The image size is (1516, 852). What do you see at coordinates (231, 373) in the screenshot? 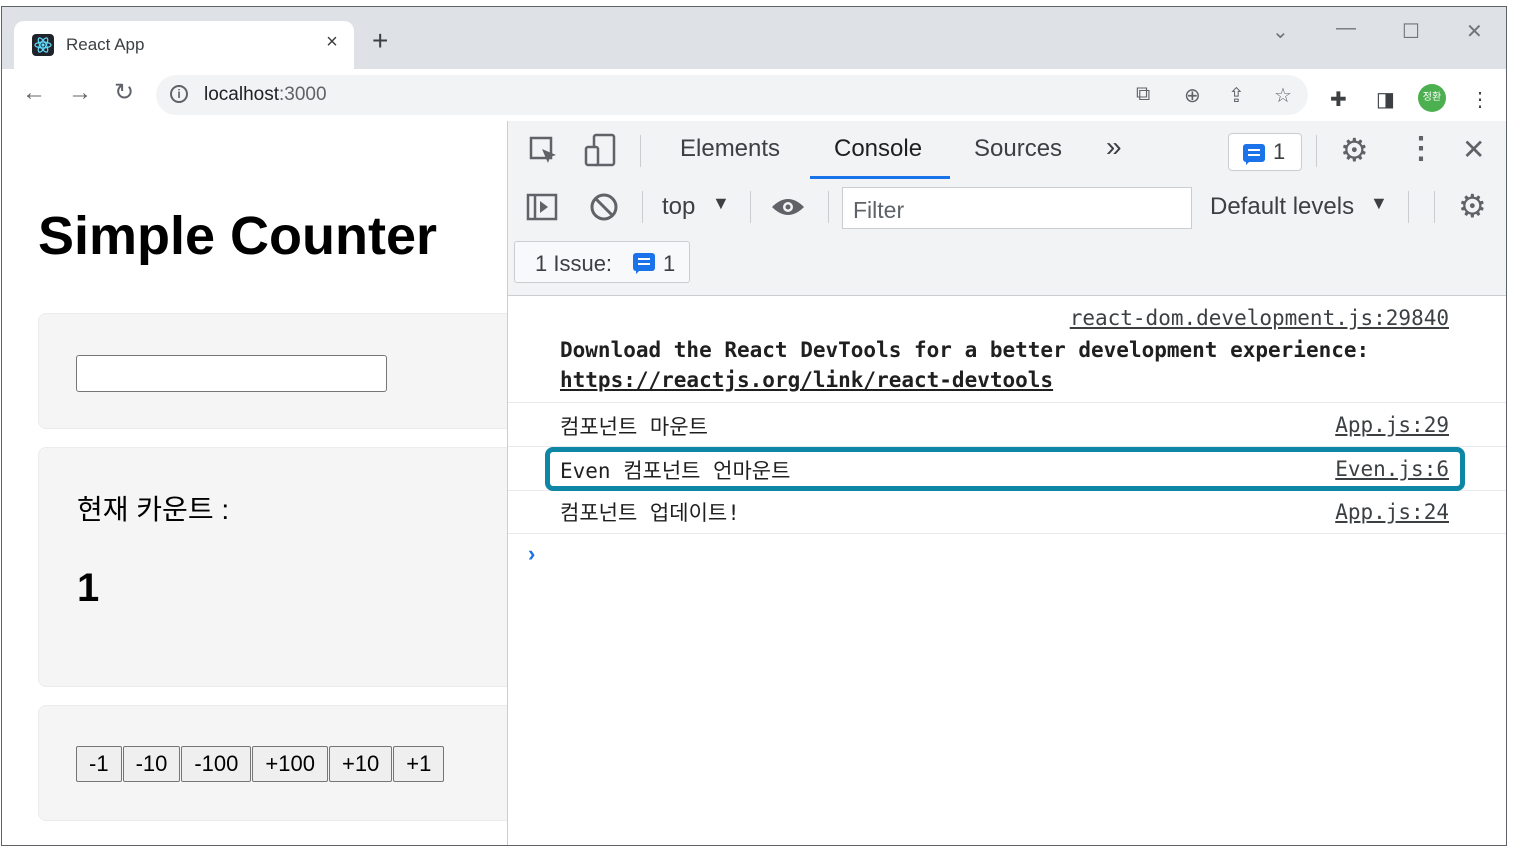
I see `text-input` at bounding box center [231, 373].